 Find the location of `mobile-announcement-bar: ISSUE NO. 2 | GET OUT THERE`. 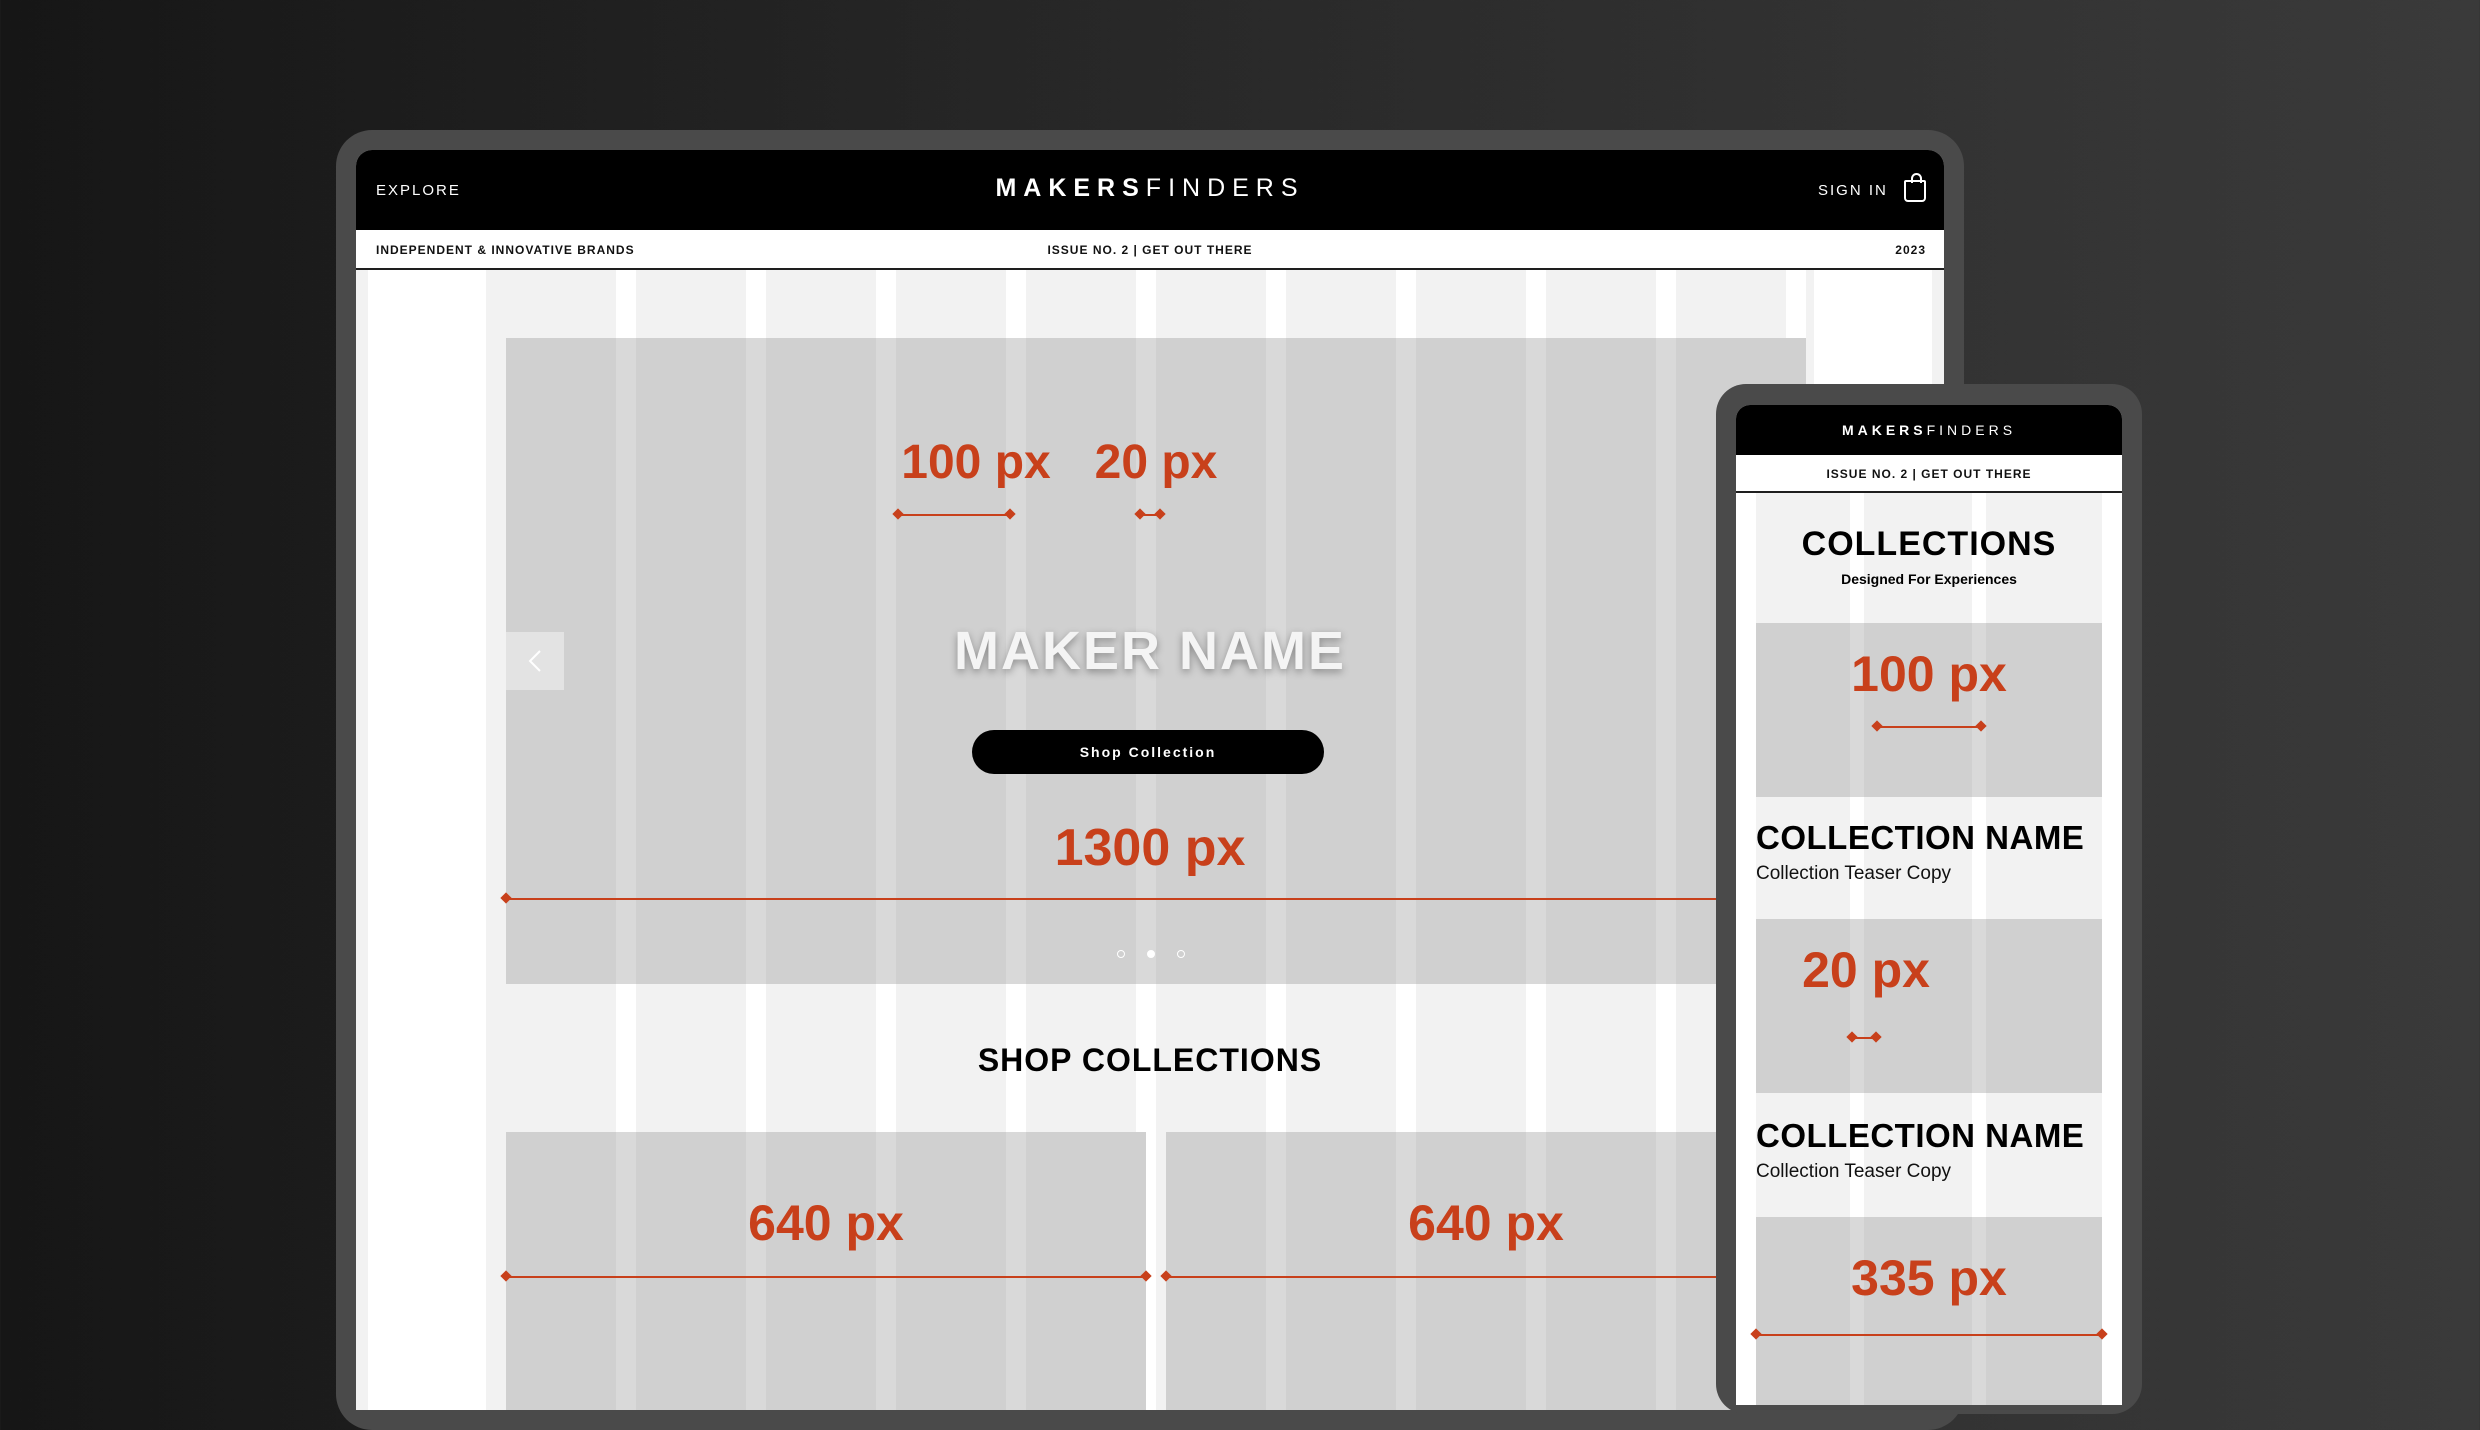

mobile-announcement-bar: ISSUE NO. 2 | GET OUT THERE is located at coordinates (1929, 474).